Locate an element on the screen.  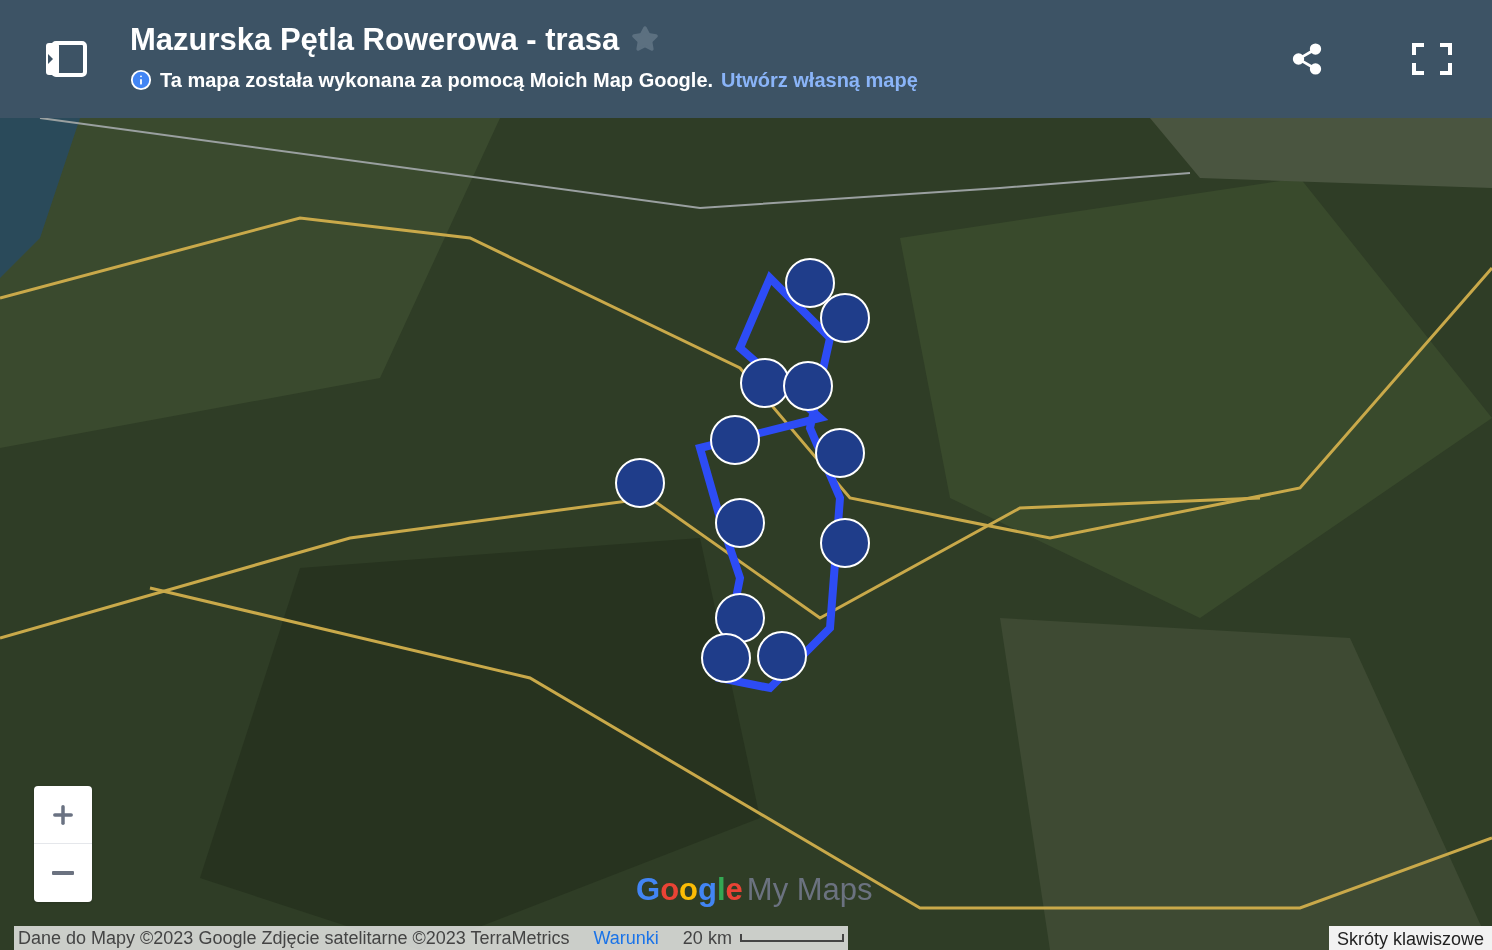
scale-label: 20 km is located at coordinates (707, 938).